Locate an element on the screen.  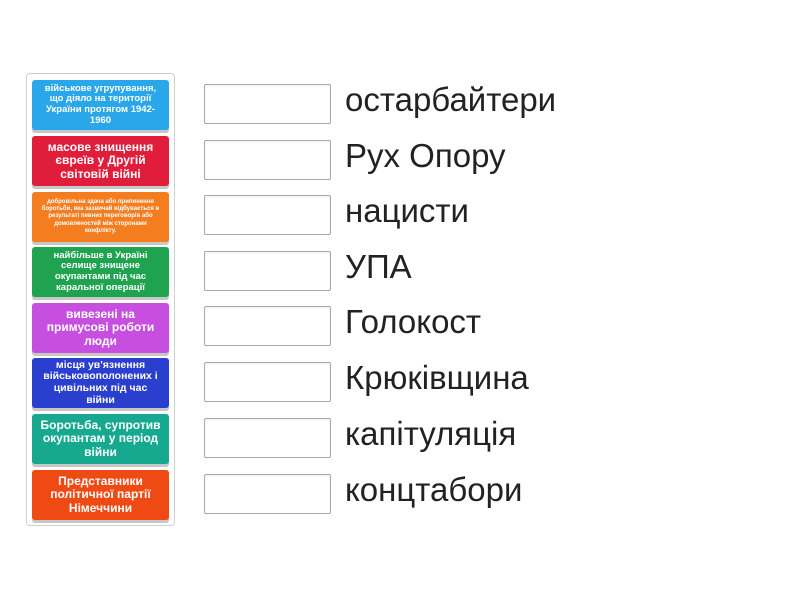
term-label: Крюківщина is located at coordinates (437, 377).